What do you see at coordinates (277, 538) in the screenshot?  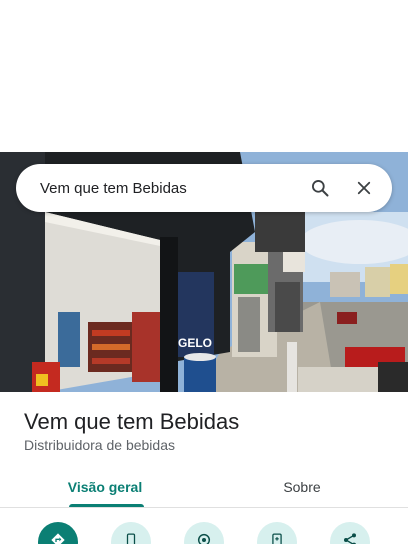 I see `send-to-phone-icon` at bounding box center [277, 538].